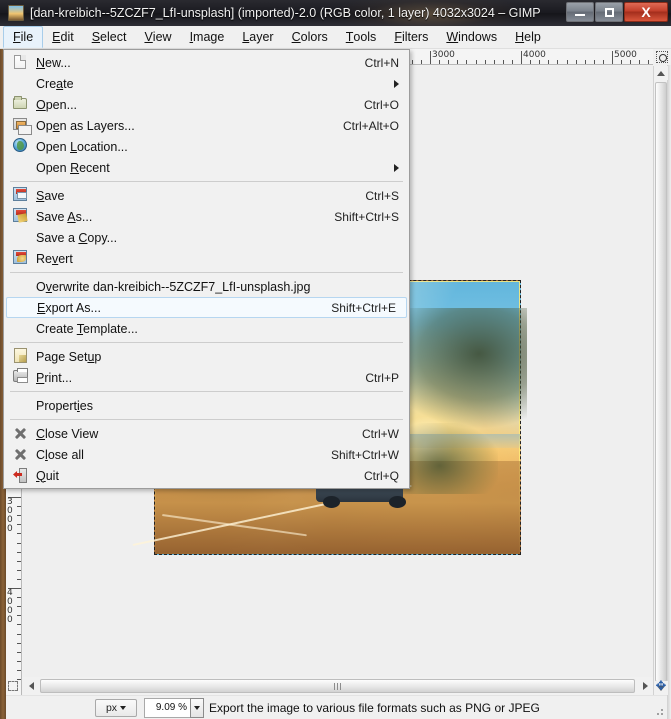 This screenshot has height=719, width=671. Describe the element at coordinates (257, 37) in the screenshot. I see `menubar-item-layer: Layer` at that location.